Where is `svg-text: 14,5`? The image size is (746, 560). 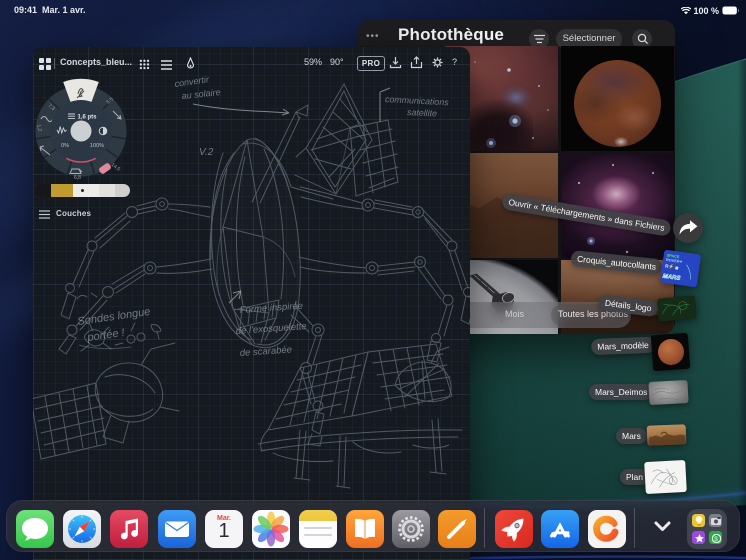 svg-text: 14,5 is located at coordinates (116, 167).